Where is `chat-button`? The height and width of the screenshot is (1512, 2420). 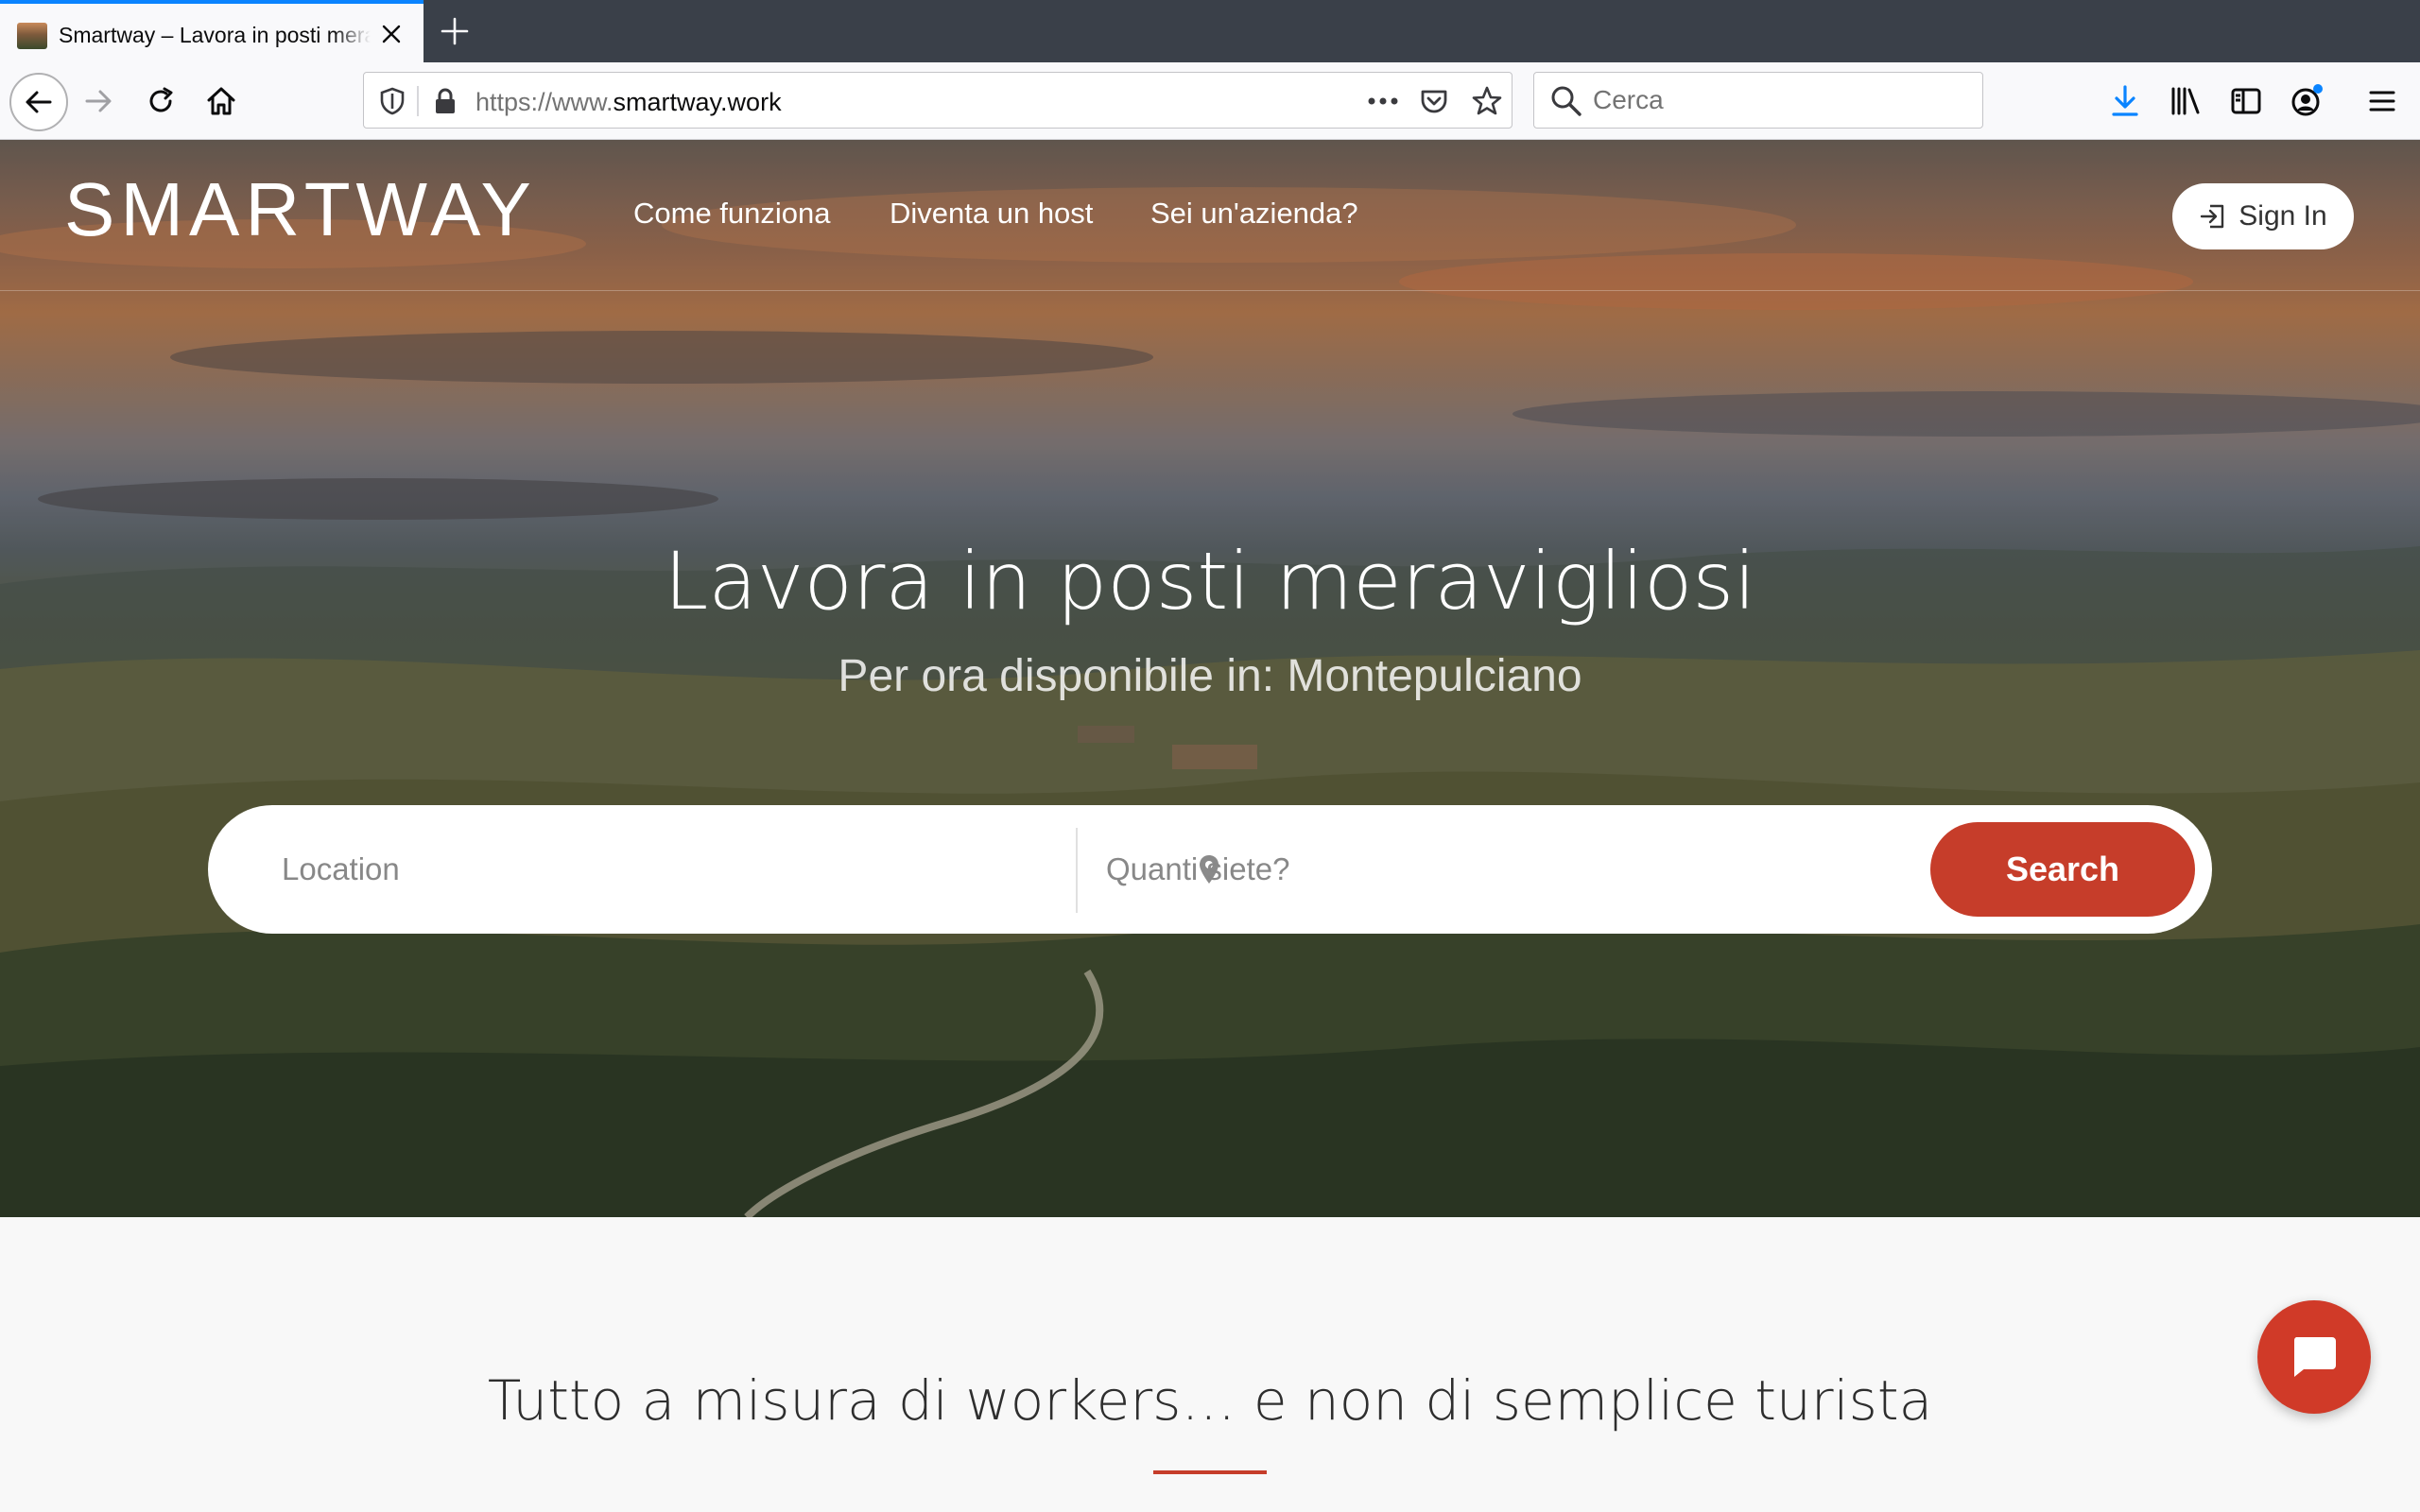 chat-button is located at coordinates (2314, 1357).